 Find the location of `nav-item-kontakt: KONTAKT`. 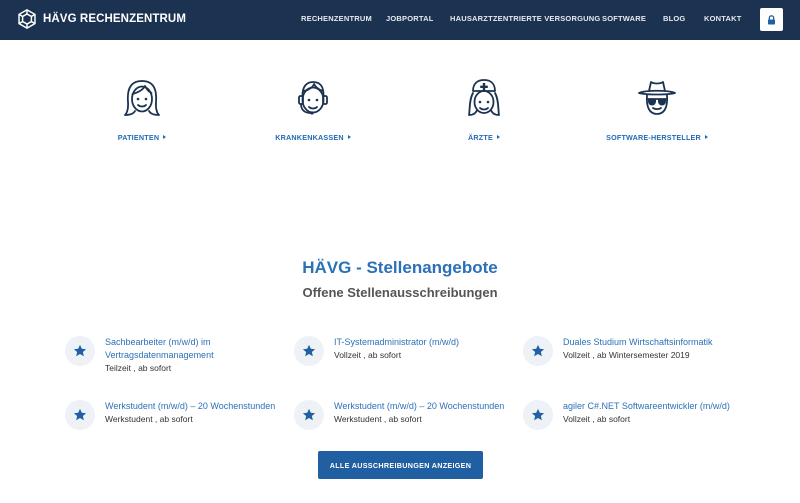

nav-item-kontakt: KONTAKT is located at coordinates (723, 18).